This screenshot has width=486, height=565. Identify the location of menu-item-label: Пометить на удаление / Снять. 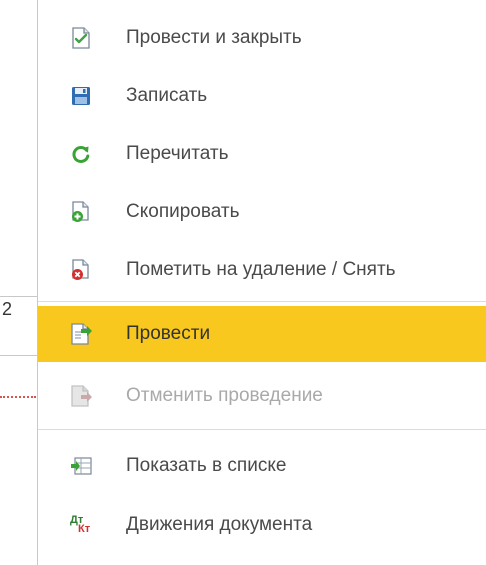
(261, 269).